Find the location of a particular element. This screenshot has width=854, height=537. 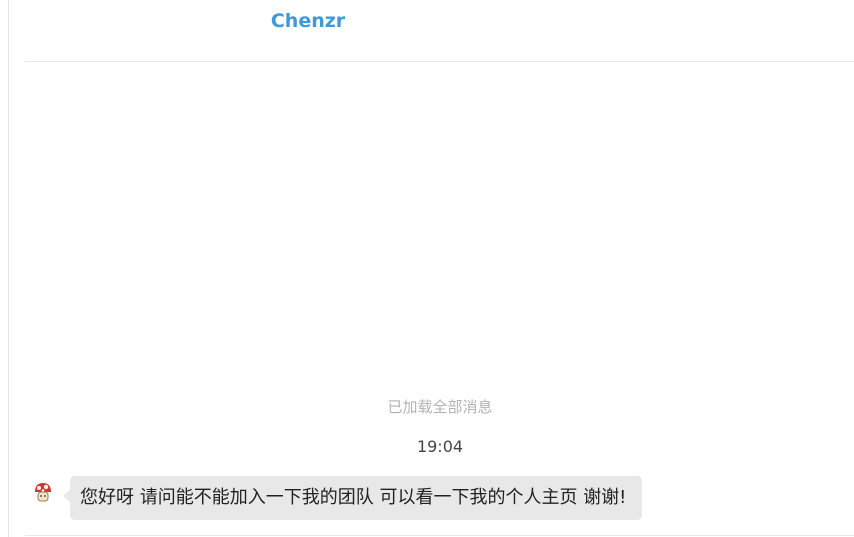

chat-title: Chenzr is located at coordinates (439, 21).